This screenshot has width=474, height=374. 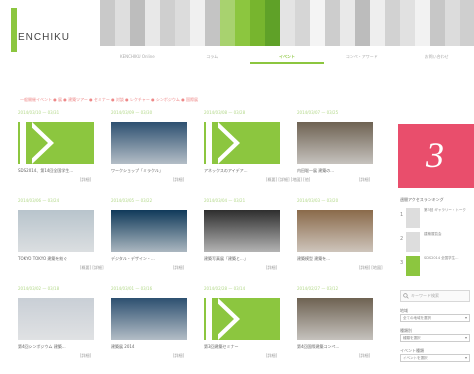 What do you see at coordinates (371, 268) in the screenshot?
I see `event-detail-link: [詳細] [地図]` at bounding box center [371, 268].